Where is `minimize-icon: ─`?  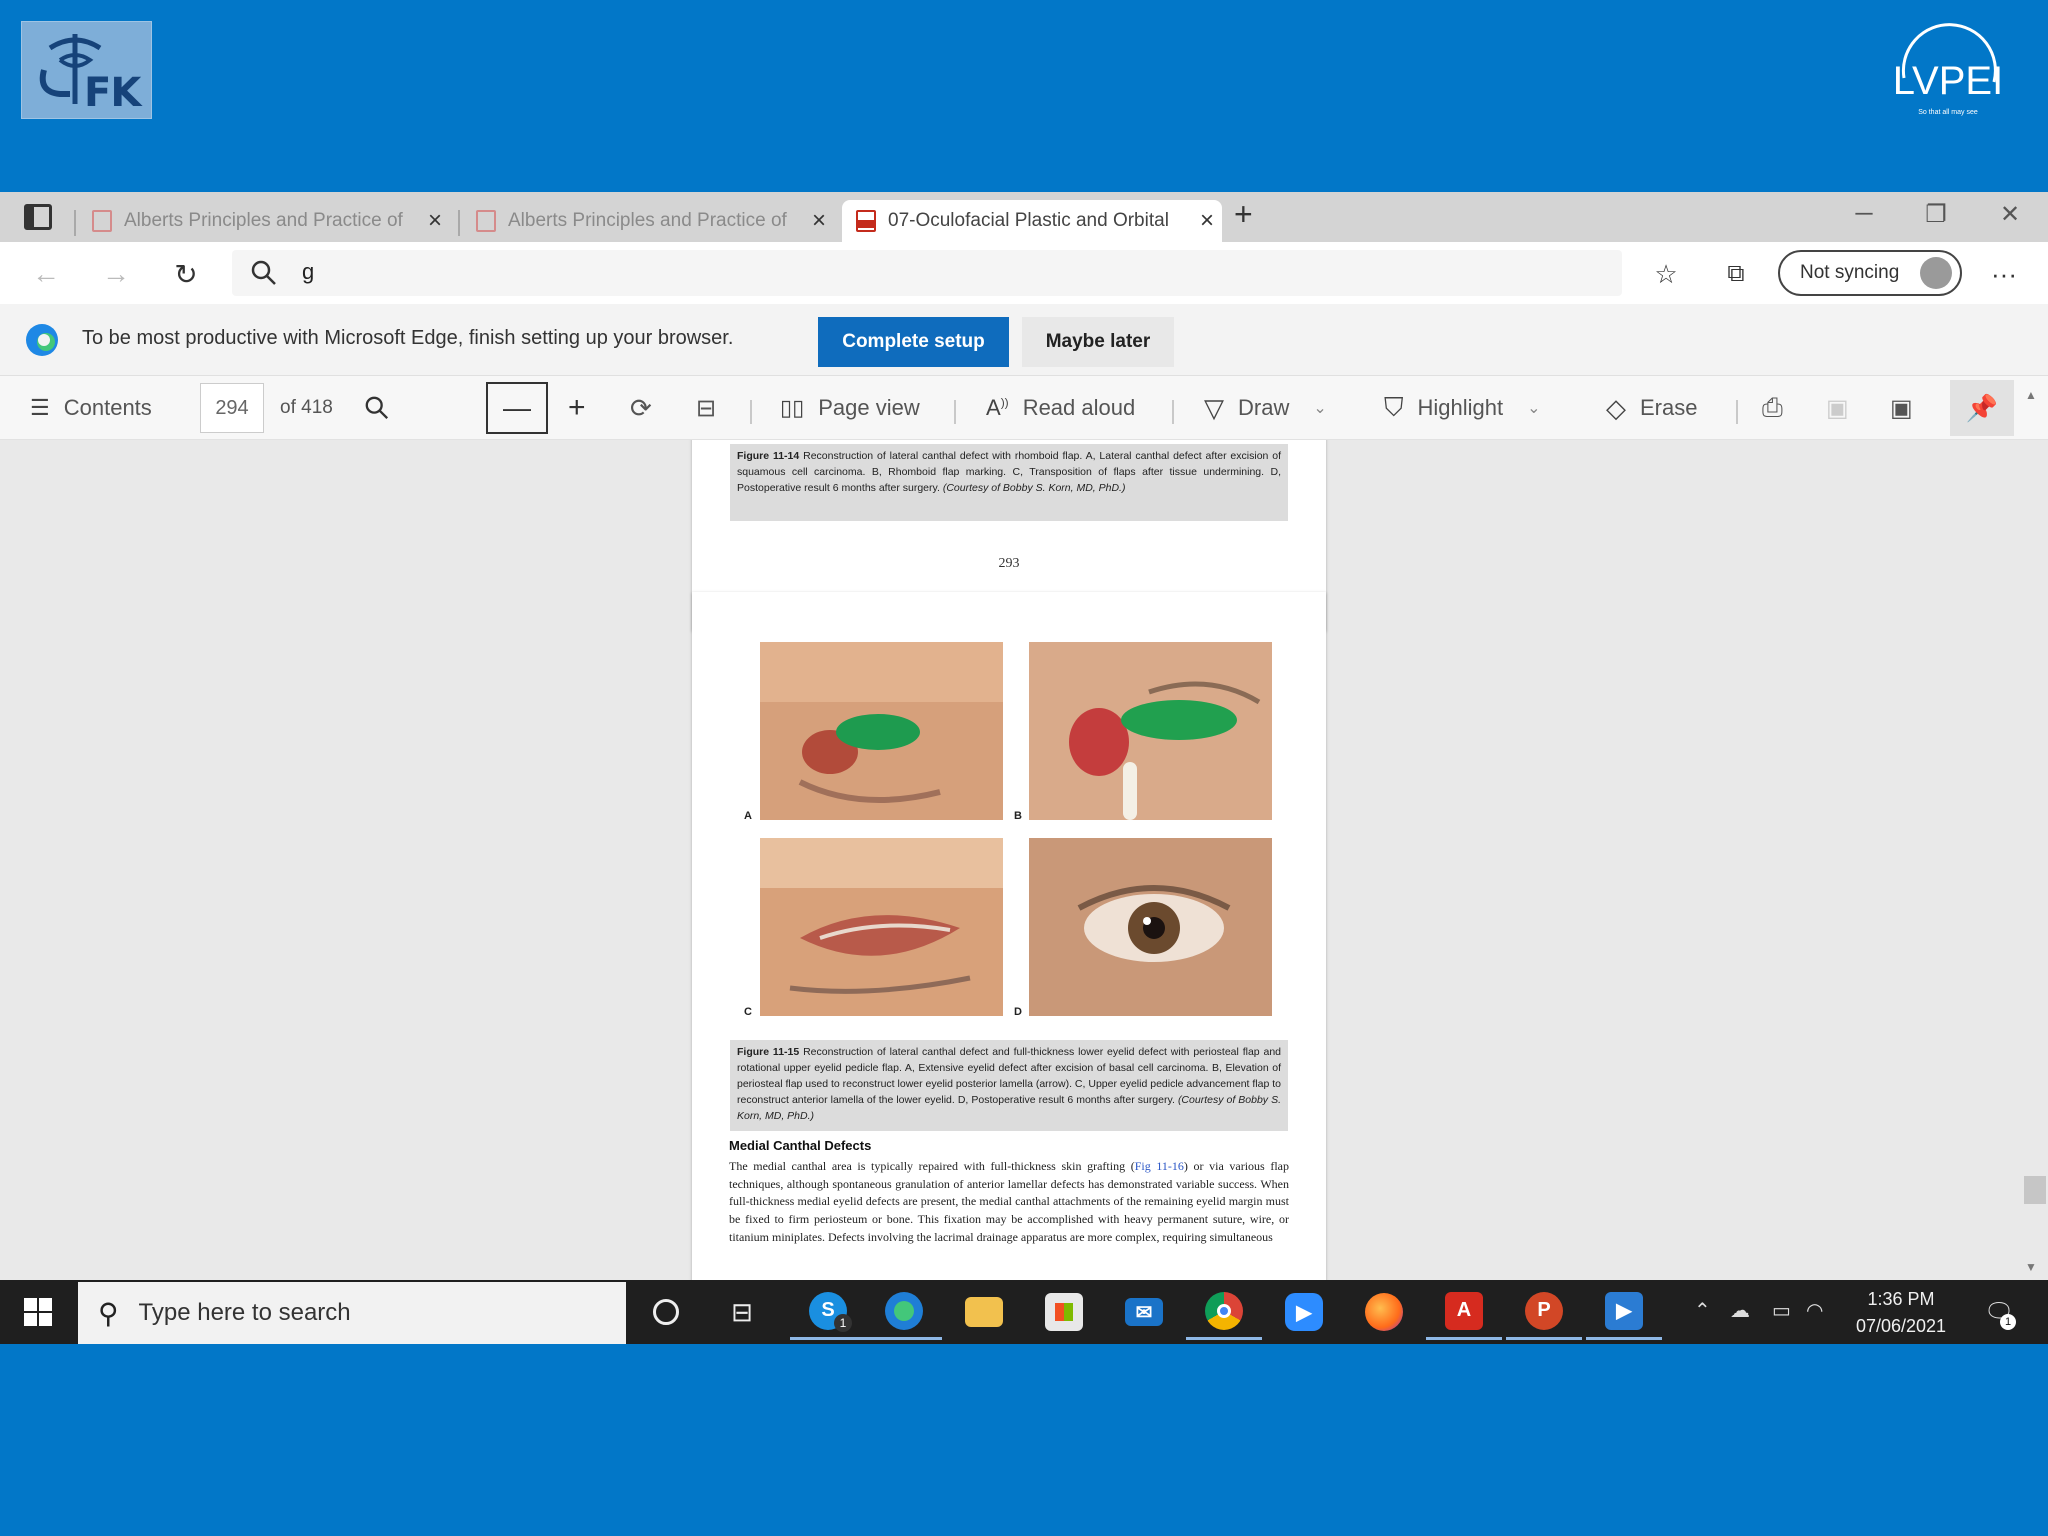
minimize-icon: ─ is located at coordinates (1864, 214).